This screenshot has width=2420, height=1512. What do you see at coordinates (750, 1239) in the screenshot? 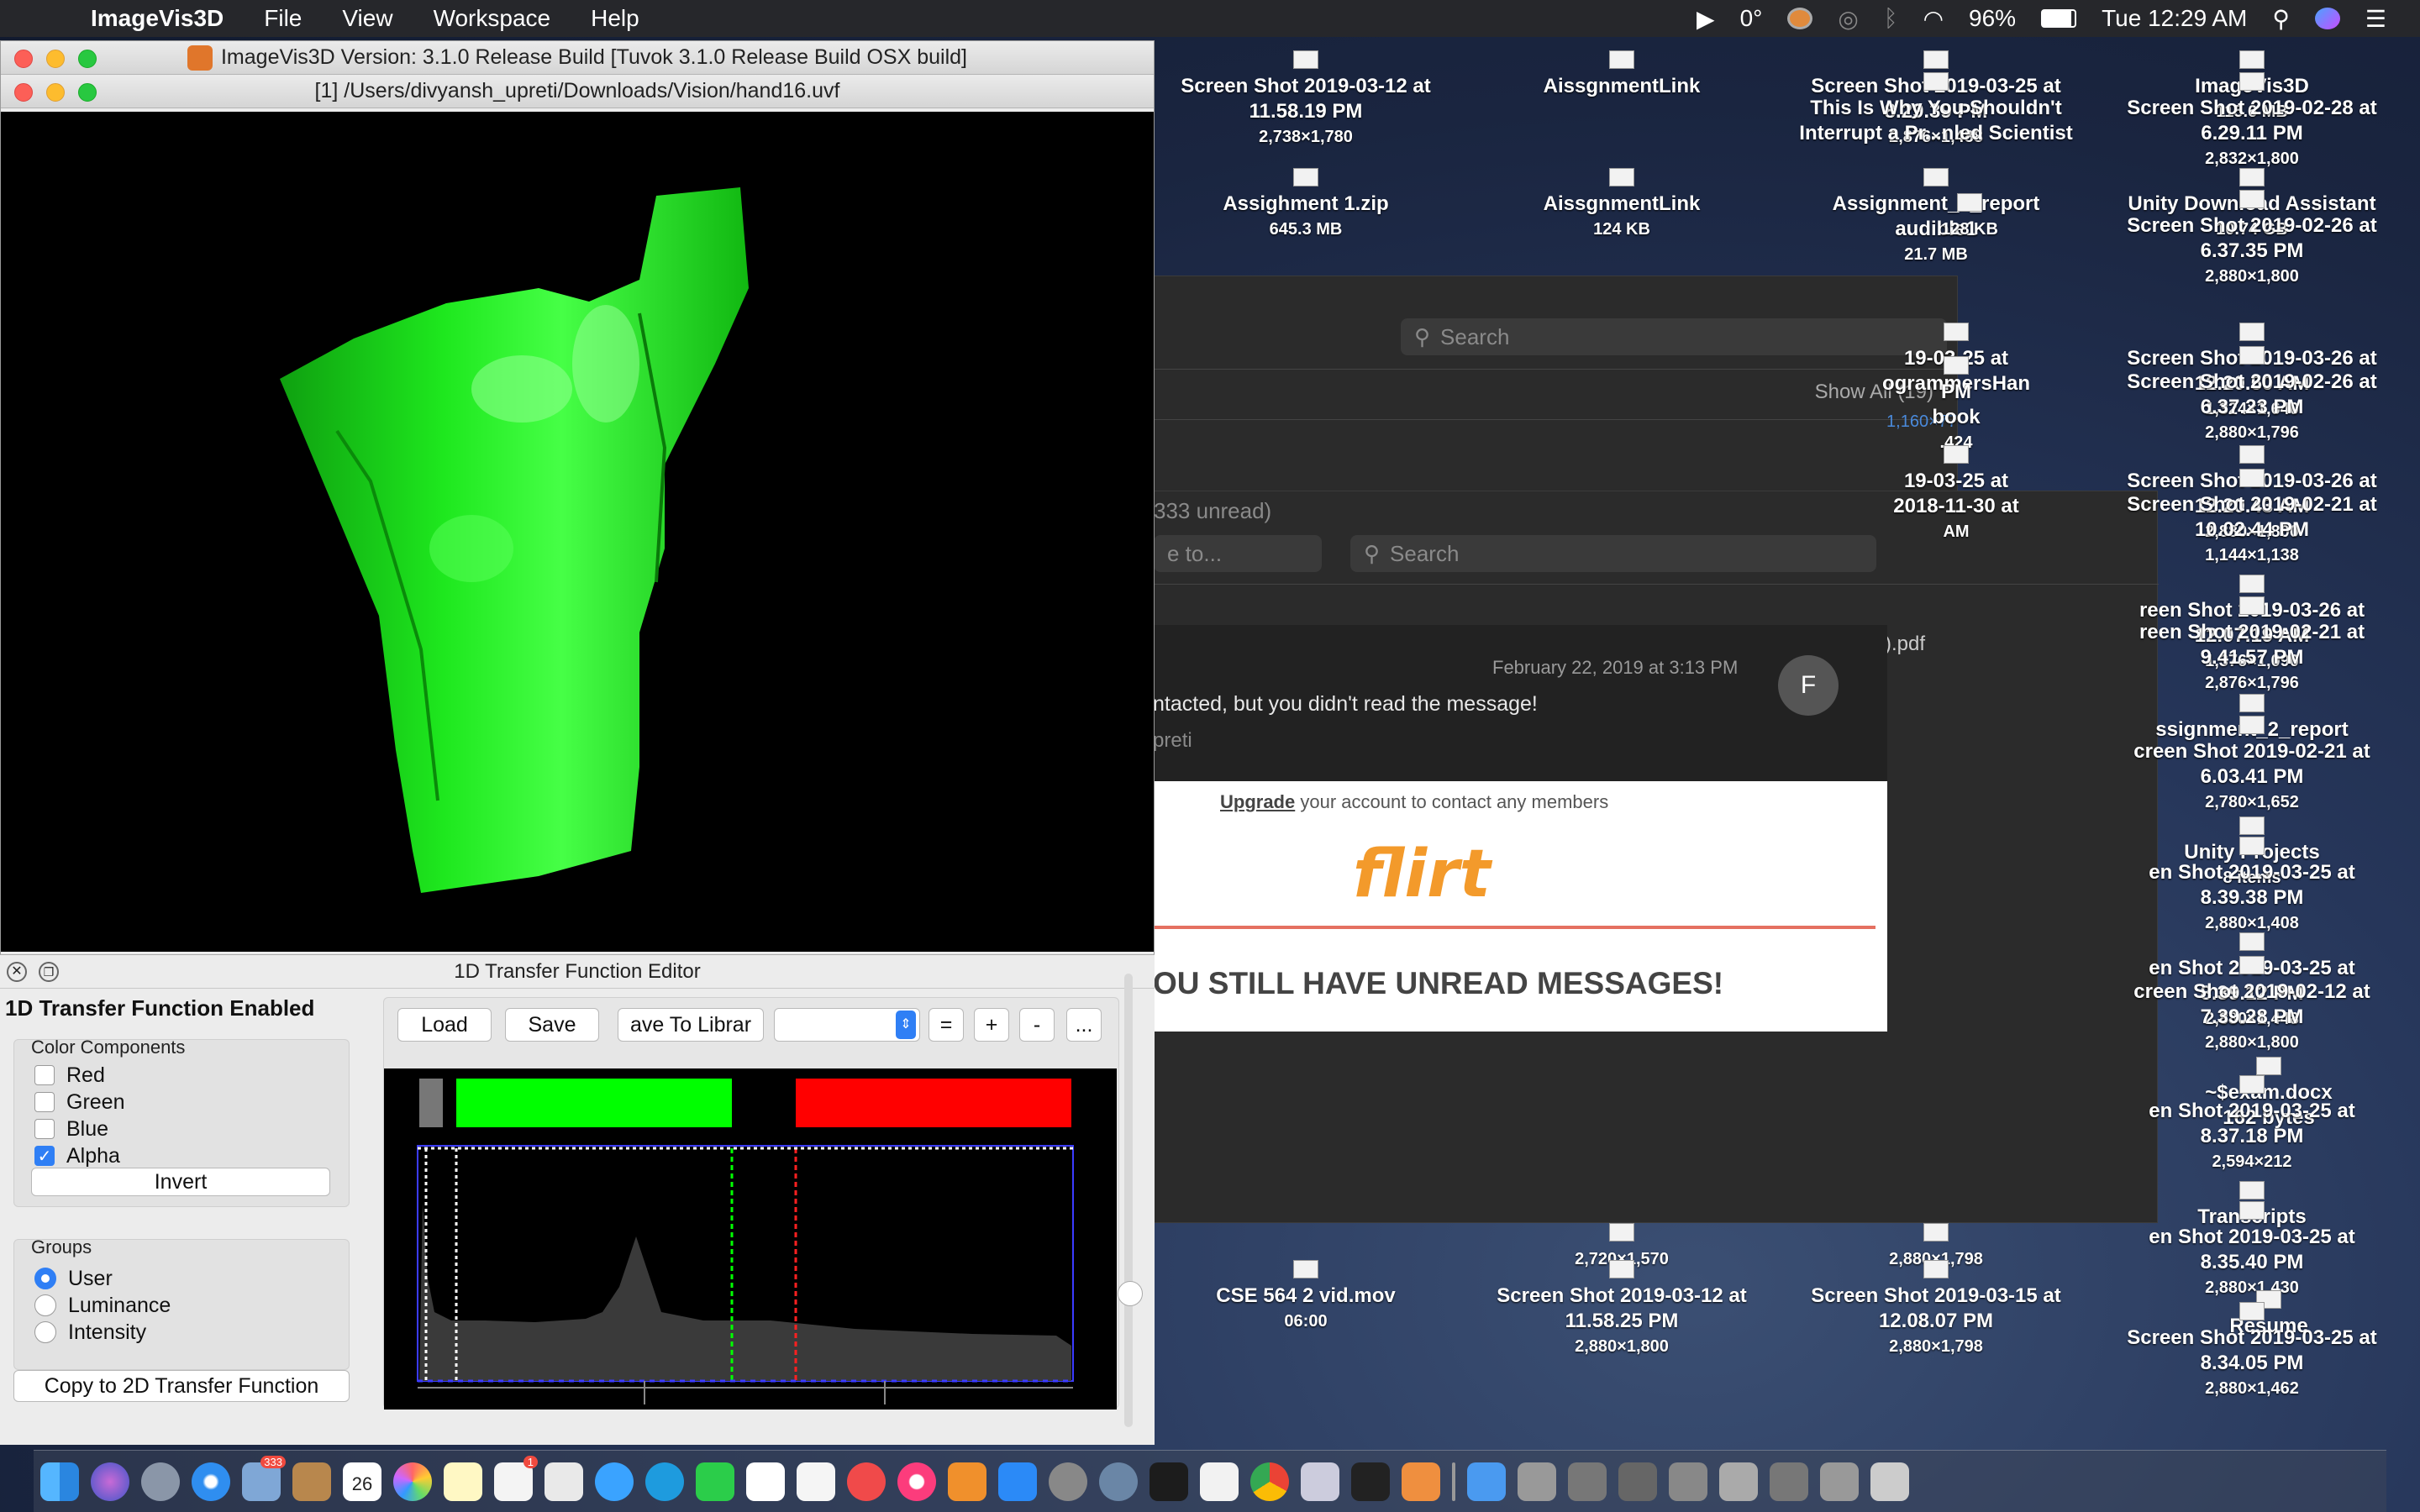
I see `transfer-function-canvas` at bounding box center [750, 1239].